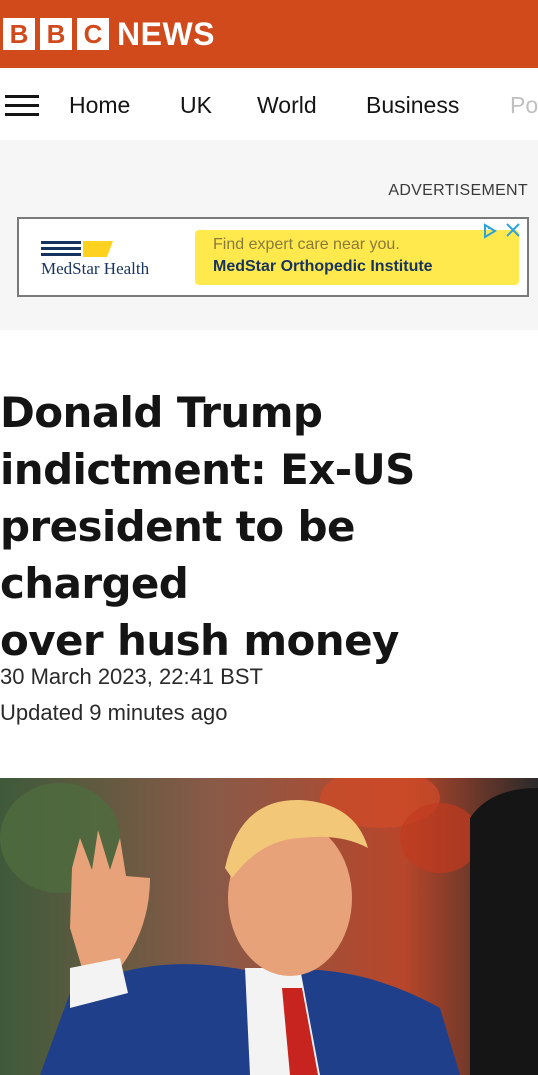  What do you see at coordinates (513, 230) in the screenshot?
I see `close-icon` at bounding box center [513, 230].